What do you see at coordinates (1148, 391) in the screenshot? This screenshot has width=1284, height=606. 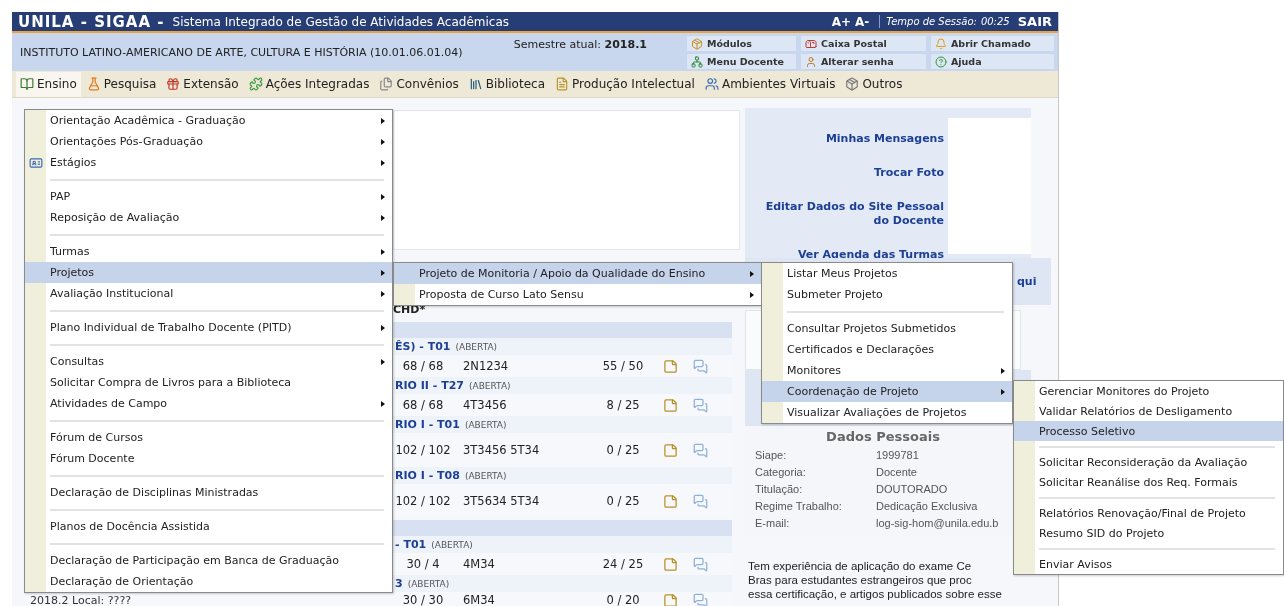 I see `menu-item: Gerenciar Monitores do Projeto` at bounding box center [1148, 391].